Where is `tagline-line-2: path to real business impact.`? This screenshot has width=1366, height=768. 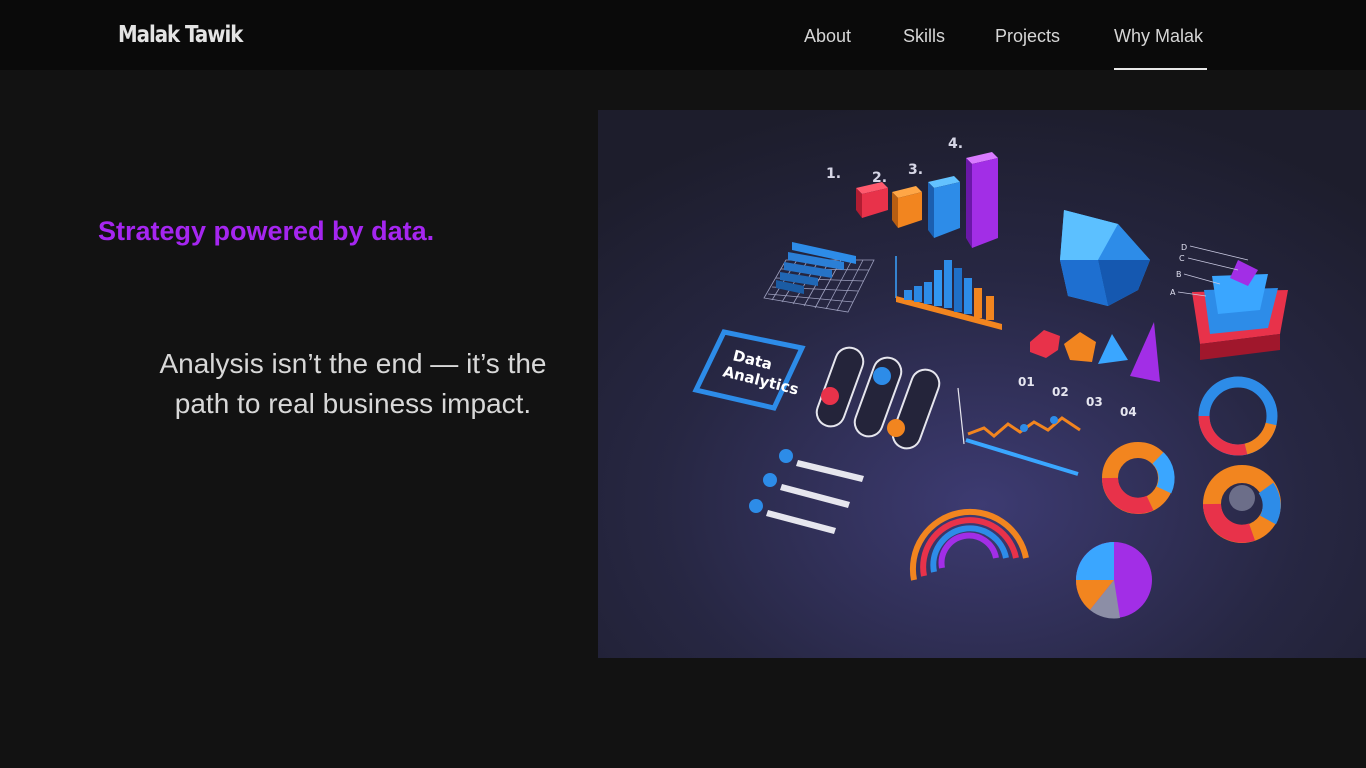 tagline-line-2: path to real business impact. is located at coordinates (353, 403).